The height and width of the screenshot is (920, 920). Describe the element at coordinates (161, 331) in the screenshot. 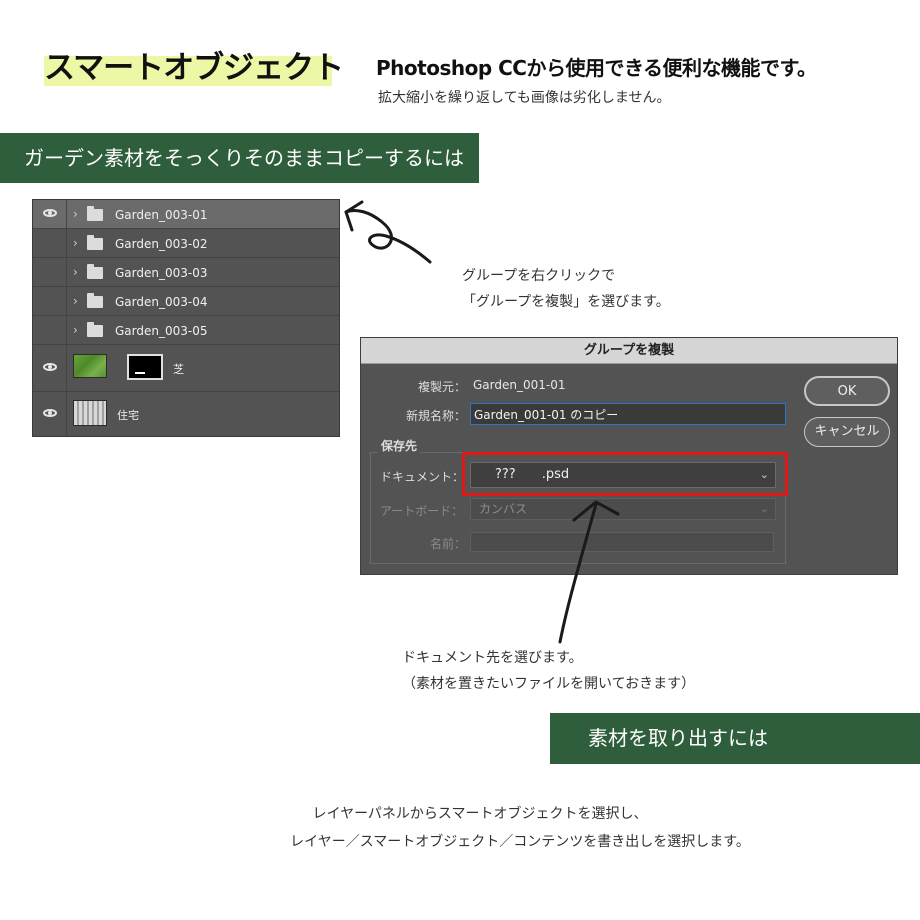

I see `layer-name: Garden_003-05` at that location.